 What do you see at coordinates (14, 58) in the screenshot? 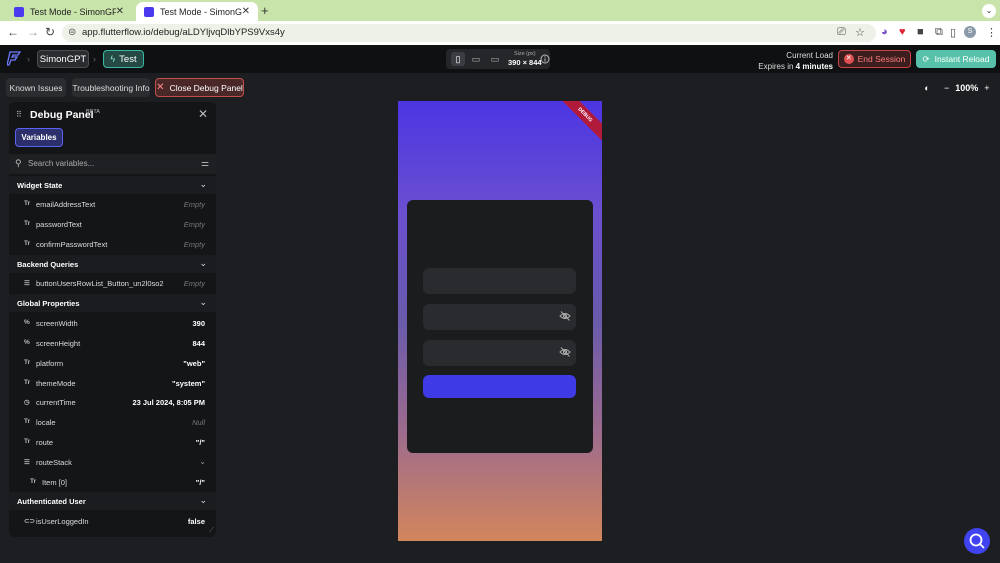
I see `flutterflow-logo-icon` at bounding box center [14, 58].